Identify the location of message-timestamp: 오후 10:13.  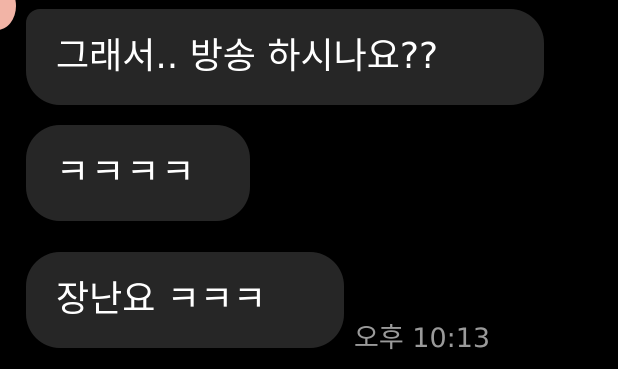
(422, 338).